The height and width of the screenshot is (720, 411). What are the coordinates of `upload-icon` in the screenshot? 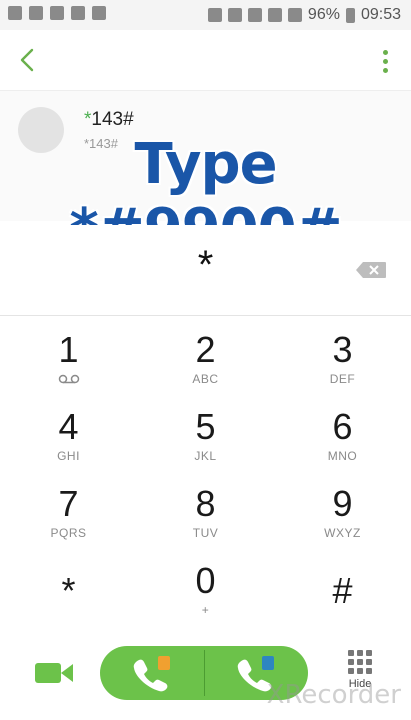 It's located at (78, 13).